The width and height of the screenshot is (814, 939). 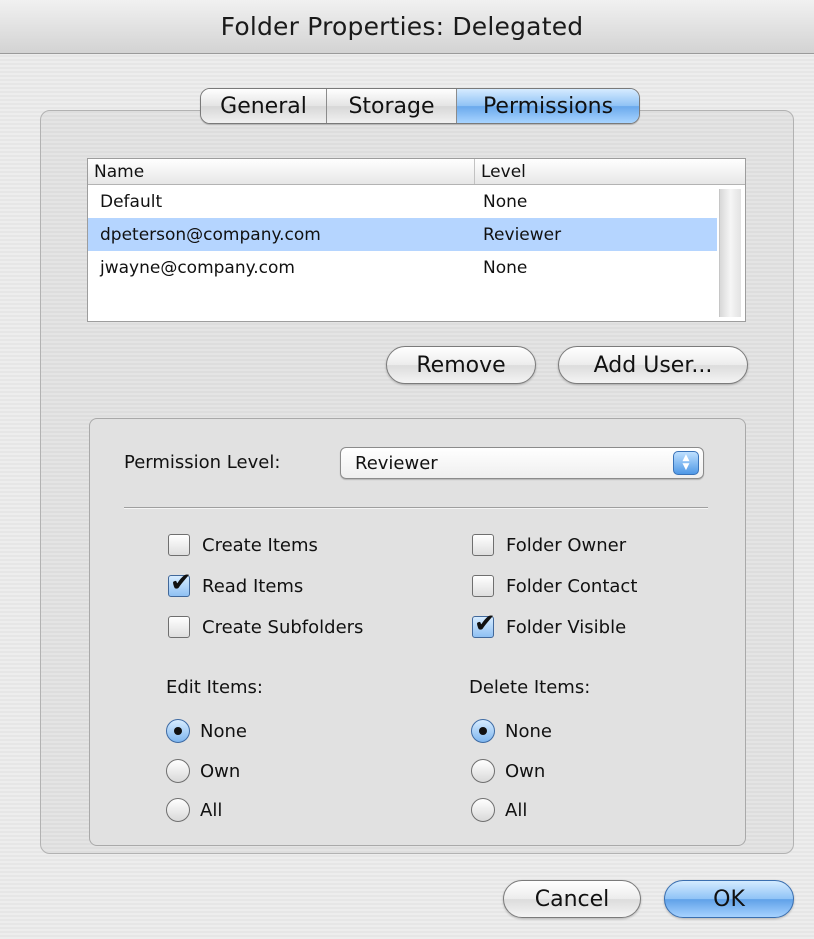 I want to click on table-row-selected: dpeterson@company.com Reviewer, so click(x=402, y=234).